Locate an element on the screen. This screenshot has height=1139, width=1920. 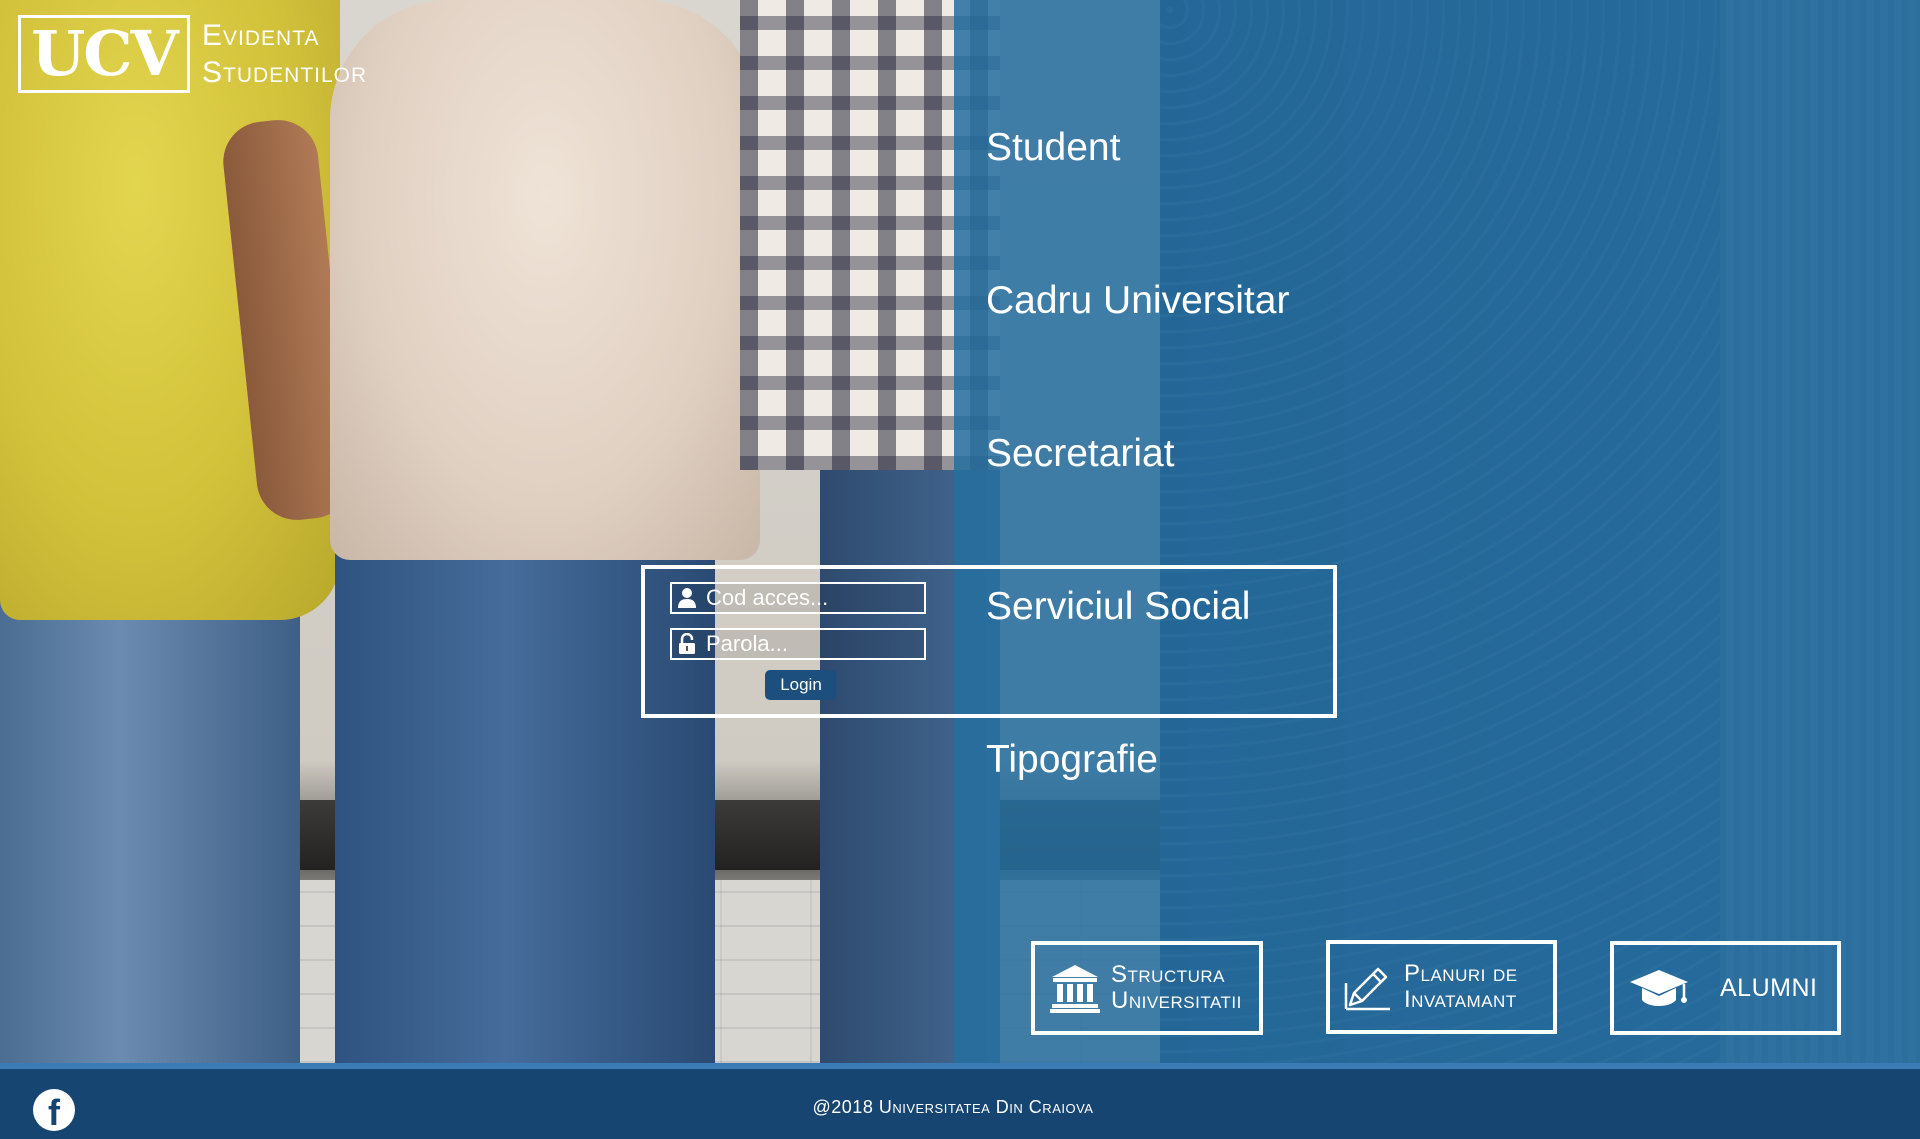
structura-universitatii-button: Structura Universitatii is located at coordinates (1147, 988).